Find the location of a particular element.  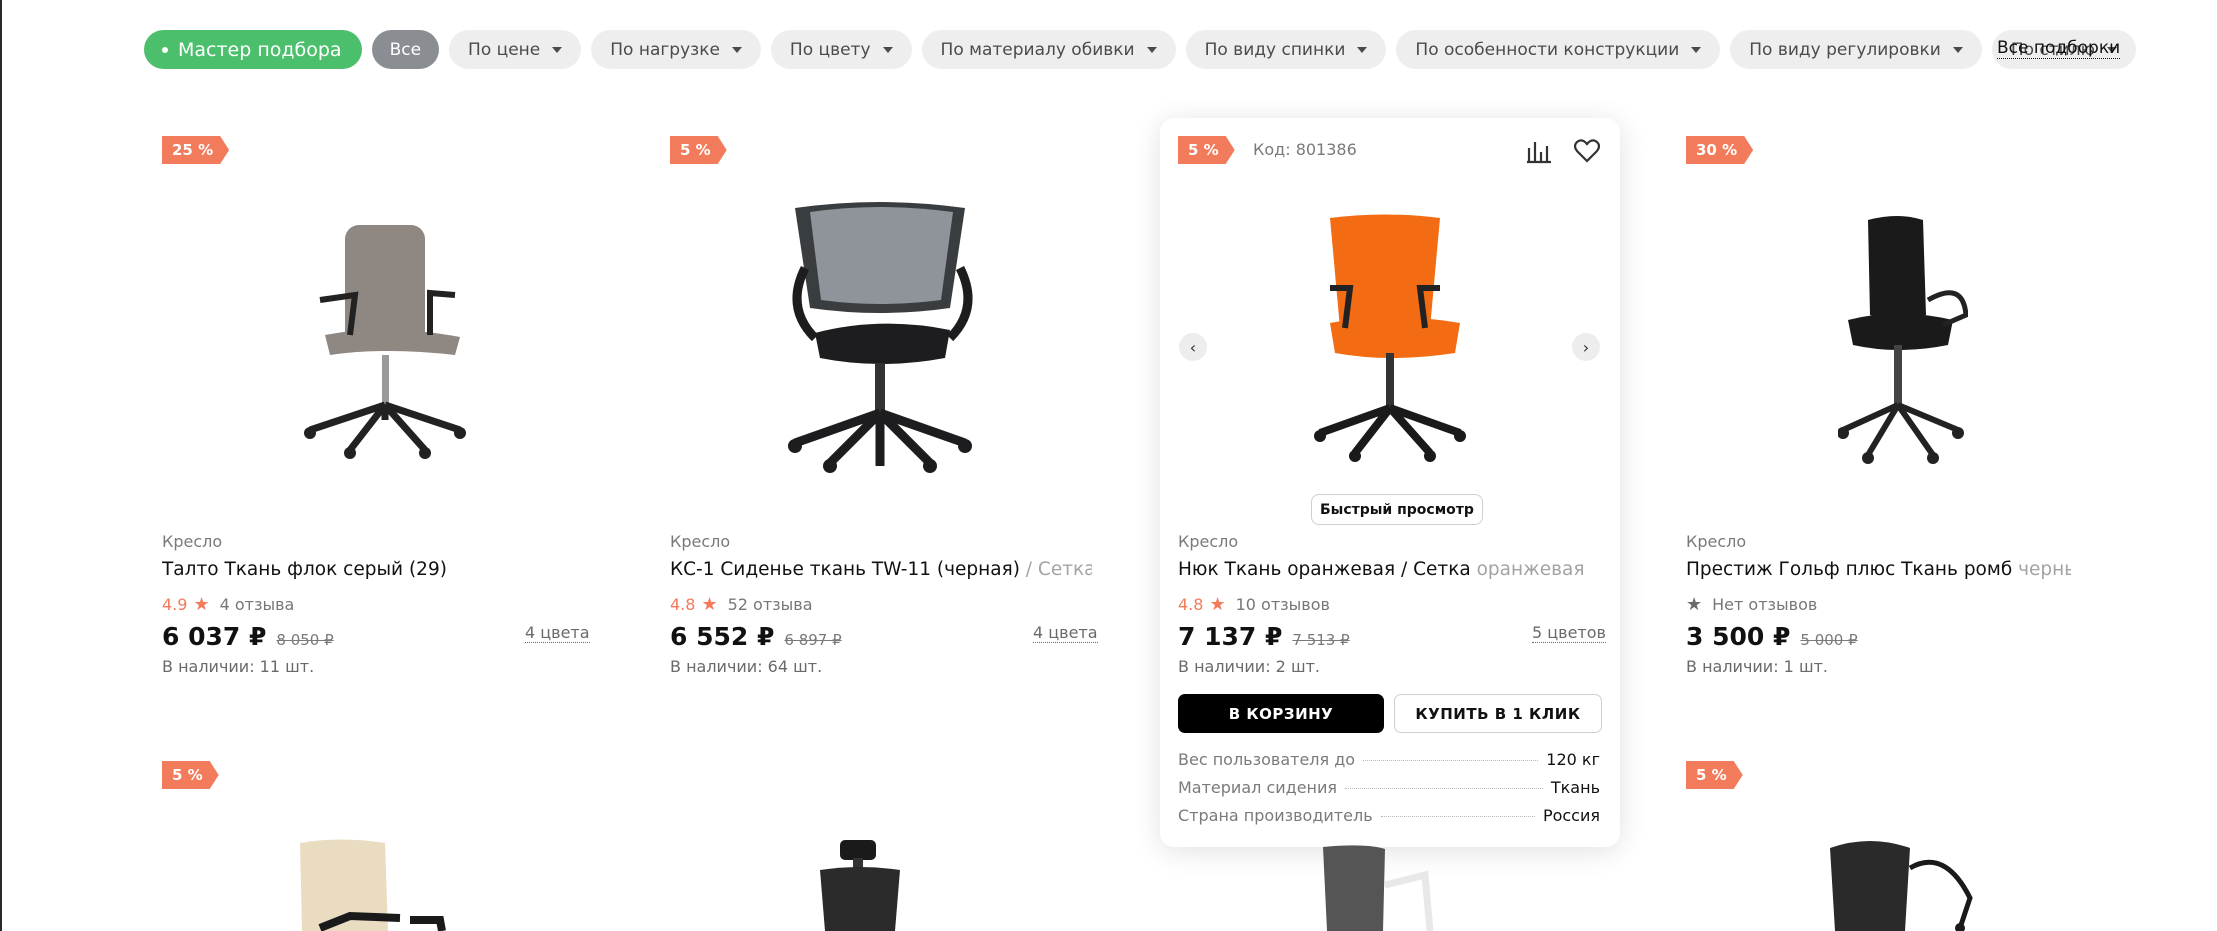

product-price: 7 137 ₽ 7 513 ₽ is located at coordinates (1264, 636).